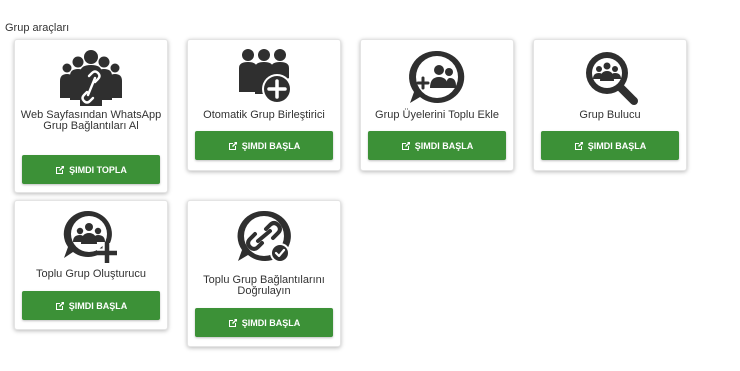 The width and height of the screenshot is (740, 371). I want to click on tool-label: Otomatik Grup Birleştirici, so click(264, 115).